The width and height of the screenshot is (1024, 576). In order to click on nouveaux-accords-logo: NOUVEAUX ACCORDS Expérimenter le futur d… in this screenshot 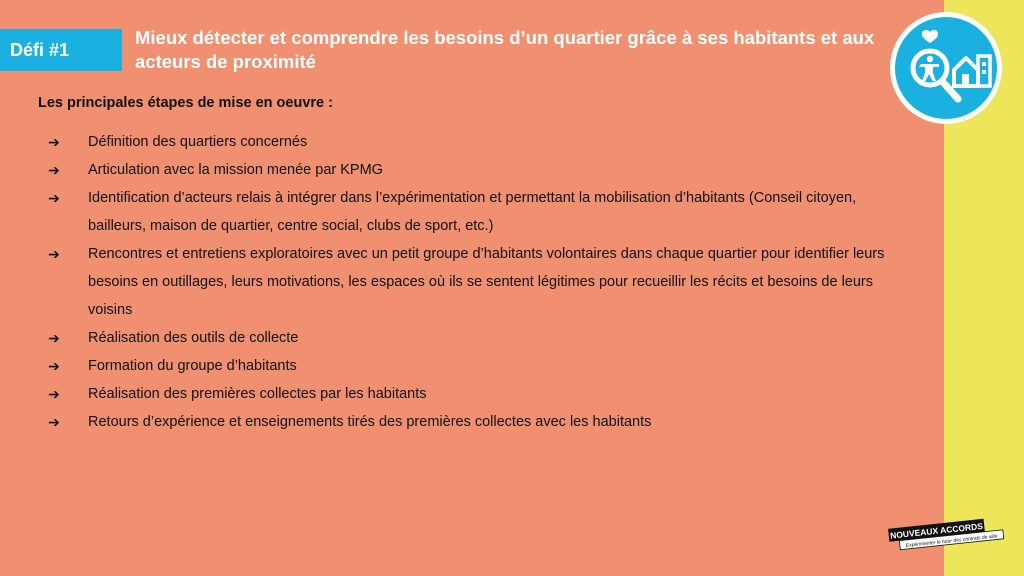, I will do `click(946, 534)`.